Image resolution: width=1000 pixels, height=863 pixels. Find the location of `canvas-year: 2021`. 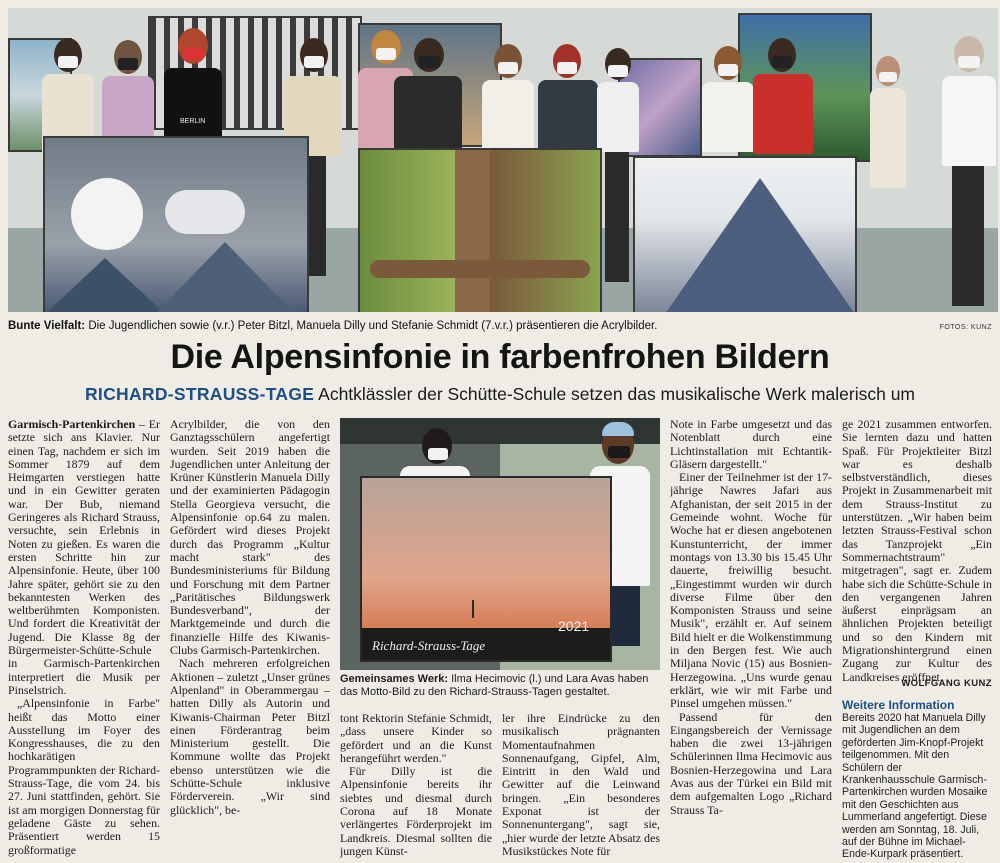

canvas-year: 2021 is located at coordinates (574, 626).